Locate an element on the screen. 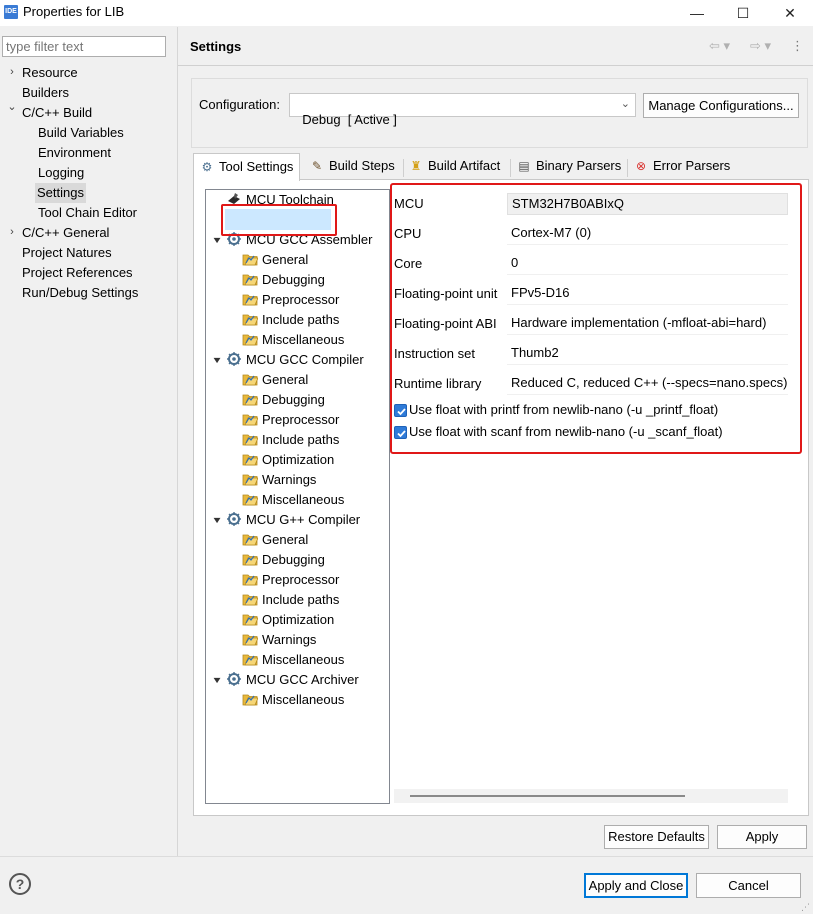 This screenshot has width=813, height=914. tree-group-3: MCU GCC Archiver is located at coordinates (292, 680).